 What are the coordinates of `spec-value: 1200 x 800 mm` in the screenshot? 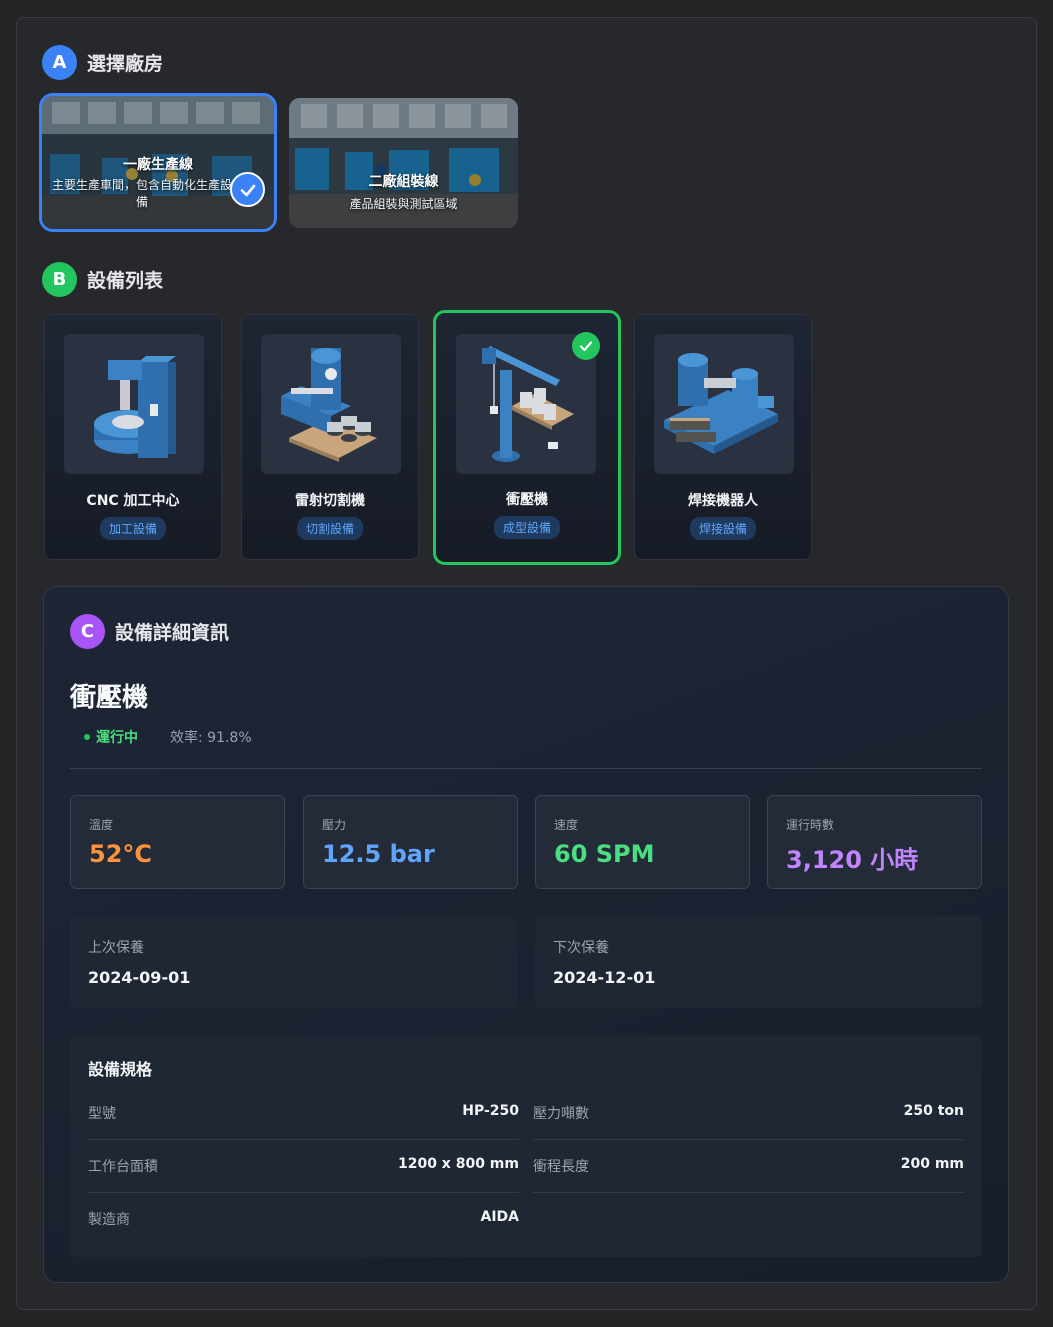 It's located at (458, 1164).